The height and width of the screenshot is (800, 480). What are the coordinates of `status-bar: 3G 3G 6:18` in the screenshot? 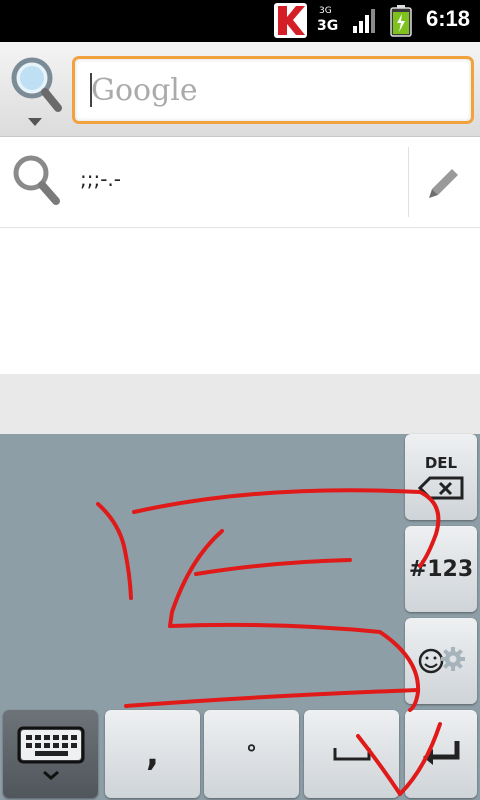 It's located at (240, 21).